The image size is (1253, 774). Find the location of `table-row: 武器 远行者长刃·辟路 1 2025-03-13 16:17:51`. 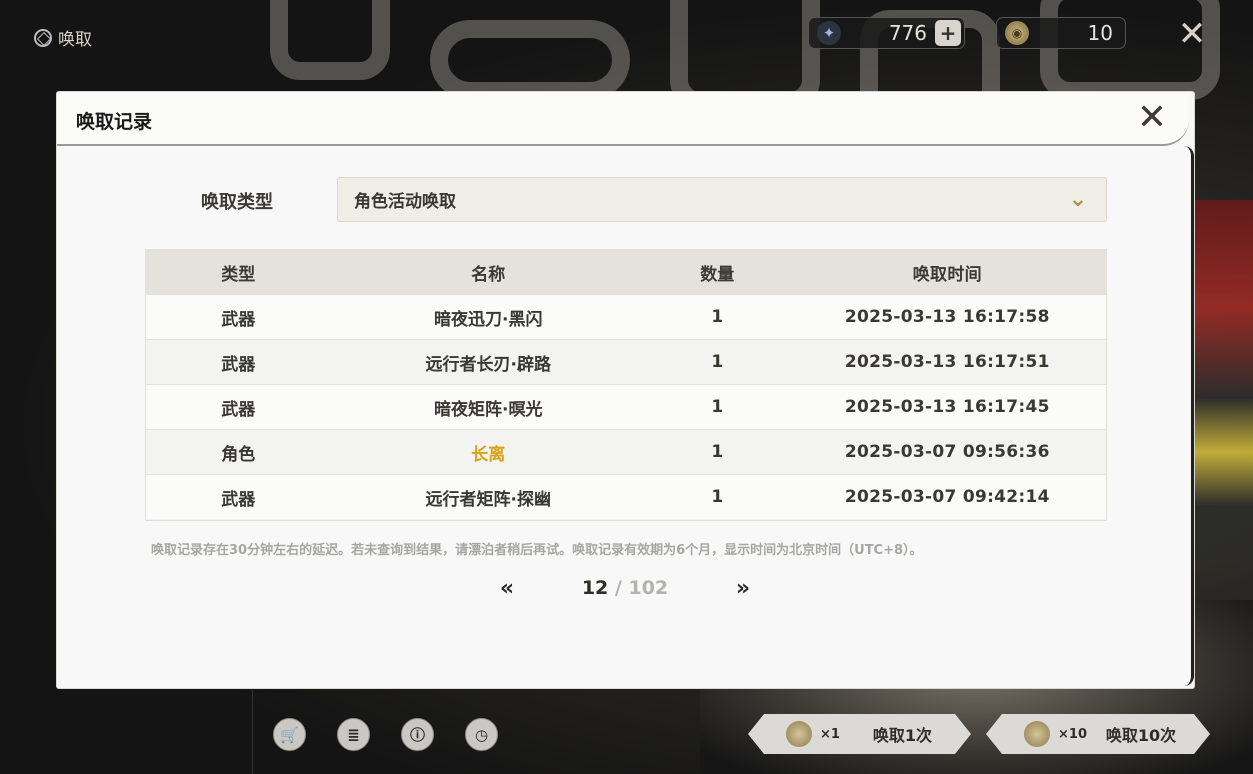

table-row: 武器 远行者长刃·辟路 1 2025-03-13 16:17:51 is located at coordinates (626, 361).